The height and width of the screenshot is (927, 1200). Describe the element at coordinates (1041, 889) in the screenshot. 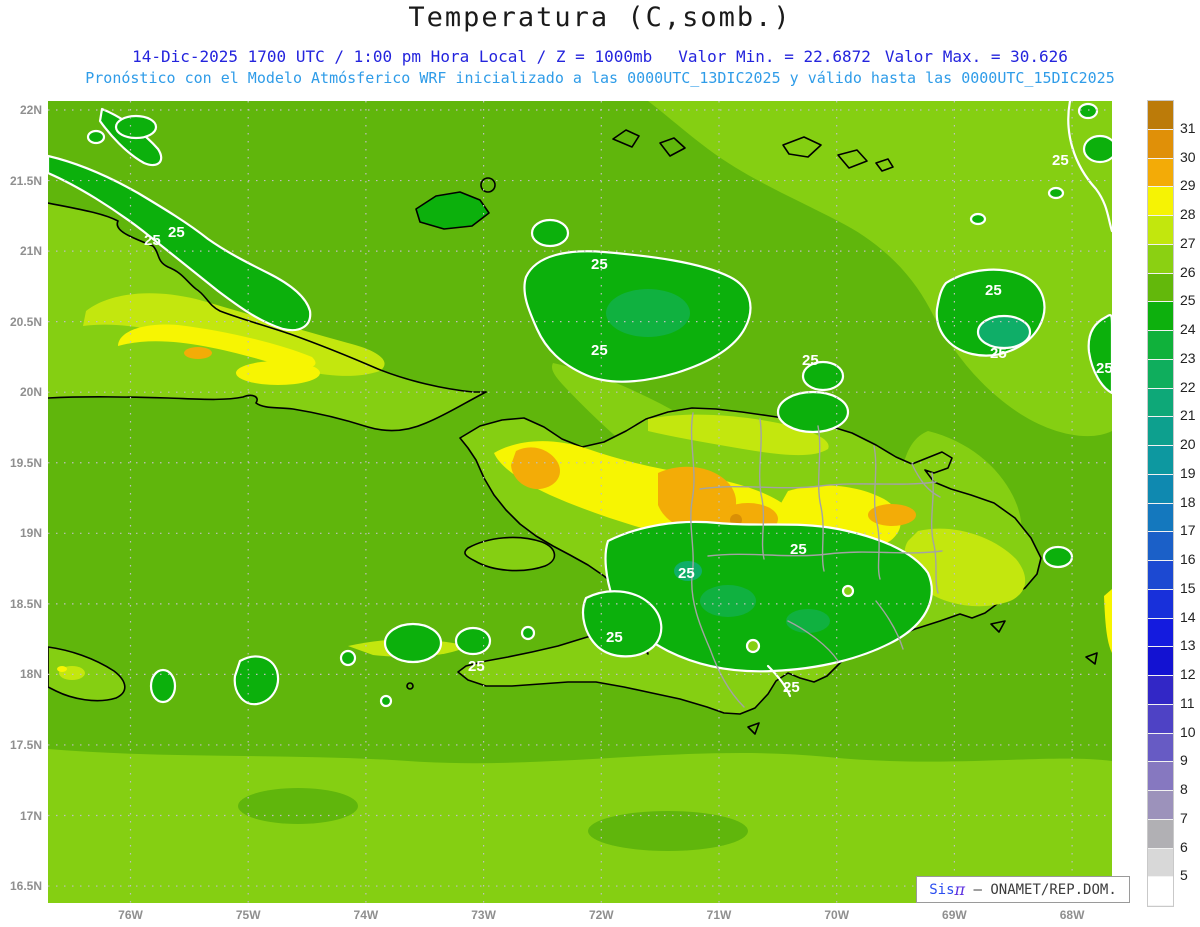

I see `attribution-text: – ONAMET/REP.DOM.` at that location.